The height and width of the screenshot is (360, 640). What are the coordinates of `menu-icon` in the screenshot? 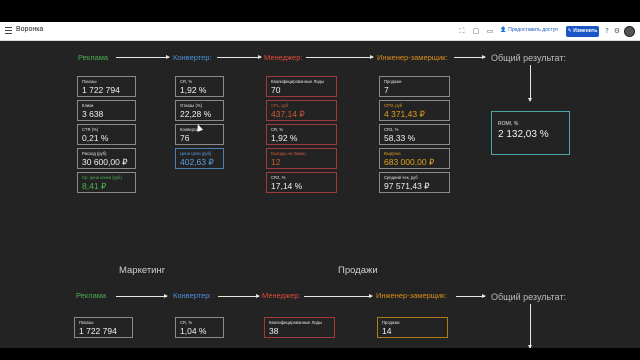 It's located at (8, 31).